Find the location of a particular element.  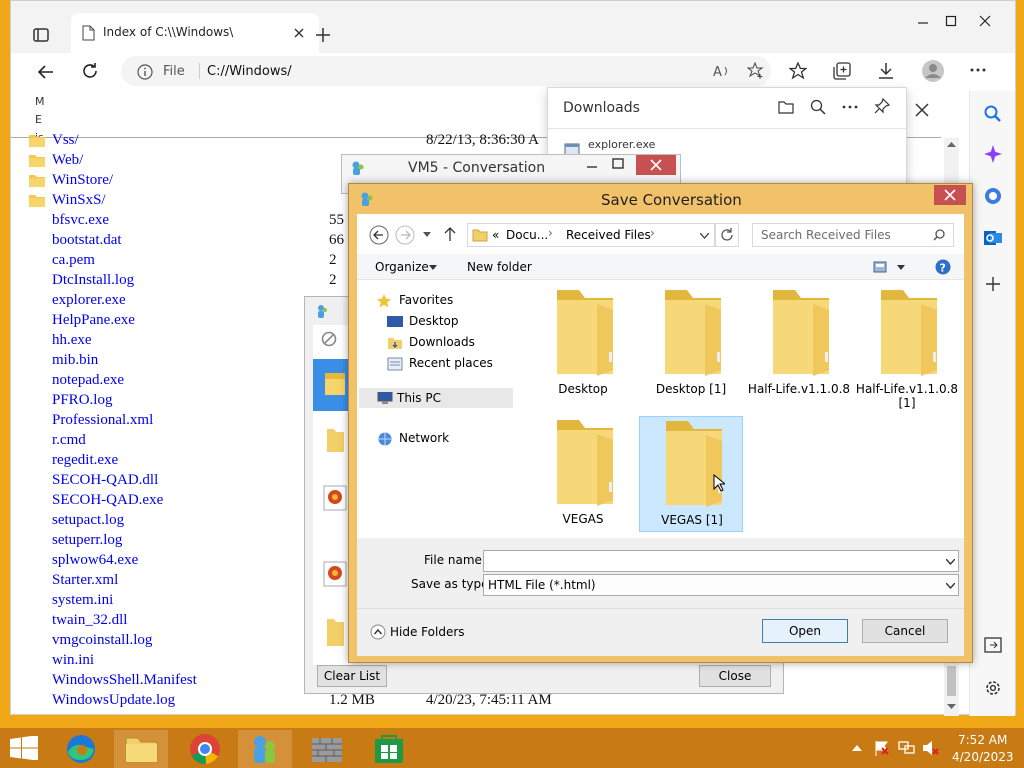

hide-folders-button: Hide Folders is located at coordinates (427, 632).